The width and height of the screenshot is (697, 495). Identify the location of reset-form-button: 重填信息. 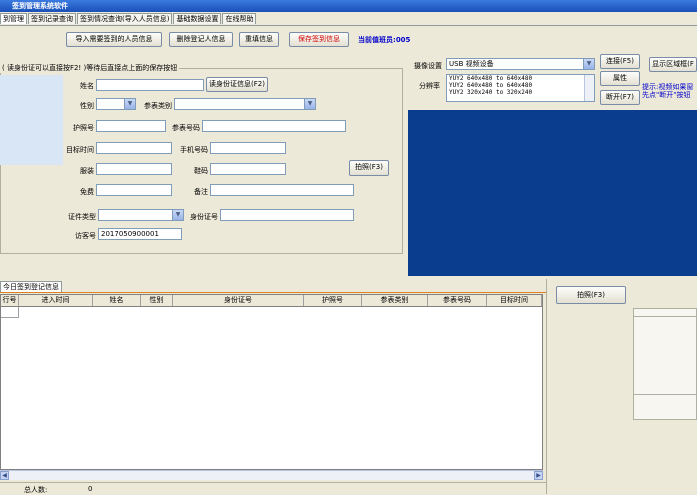
(259, 39).